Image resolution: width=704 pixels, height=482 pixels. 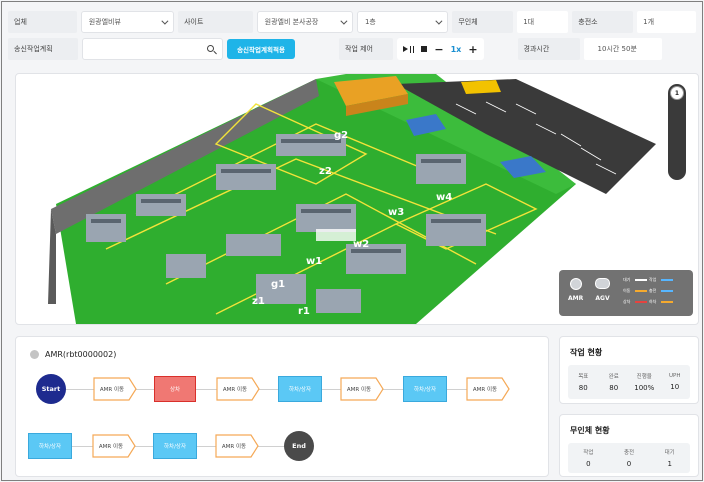 I want to click on play-pause-icon, so click(x=409, y=49).